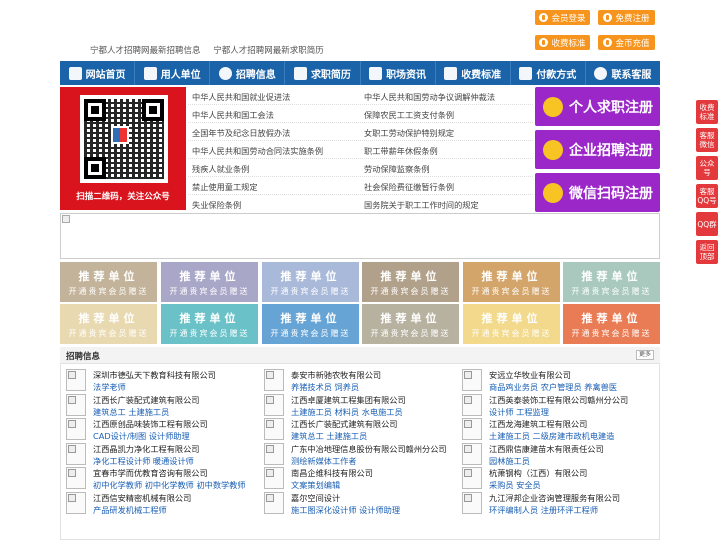  Describe the element at coordinates (130, 510) in the screenshot. I see `job-positions: 产品研发机械工程师` at that location.